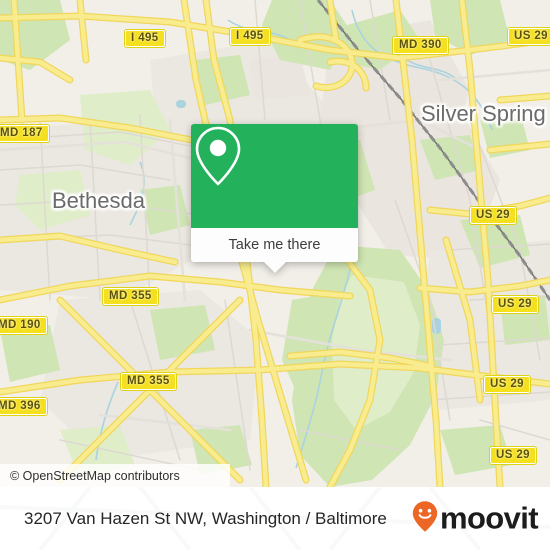  What do you see at coordinates (489, 518) in the screenshot?
I see `moovit-wordmark: moovit` at bounding box center [489, 518].